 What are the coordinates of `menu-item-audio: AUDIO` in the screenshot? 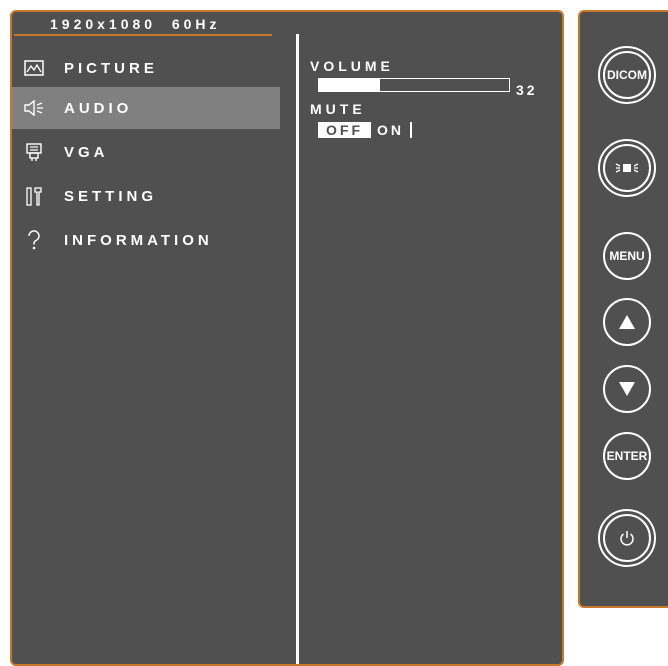 It's located at (146, 108).